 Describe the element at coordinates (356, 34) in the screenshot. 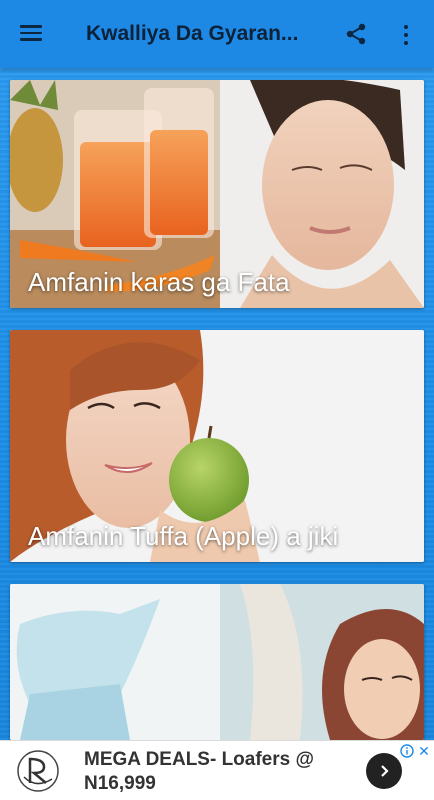

I see `share-icon` at that location.